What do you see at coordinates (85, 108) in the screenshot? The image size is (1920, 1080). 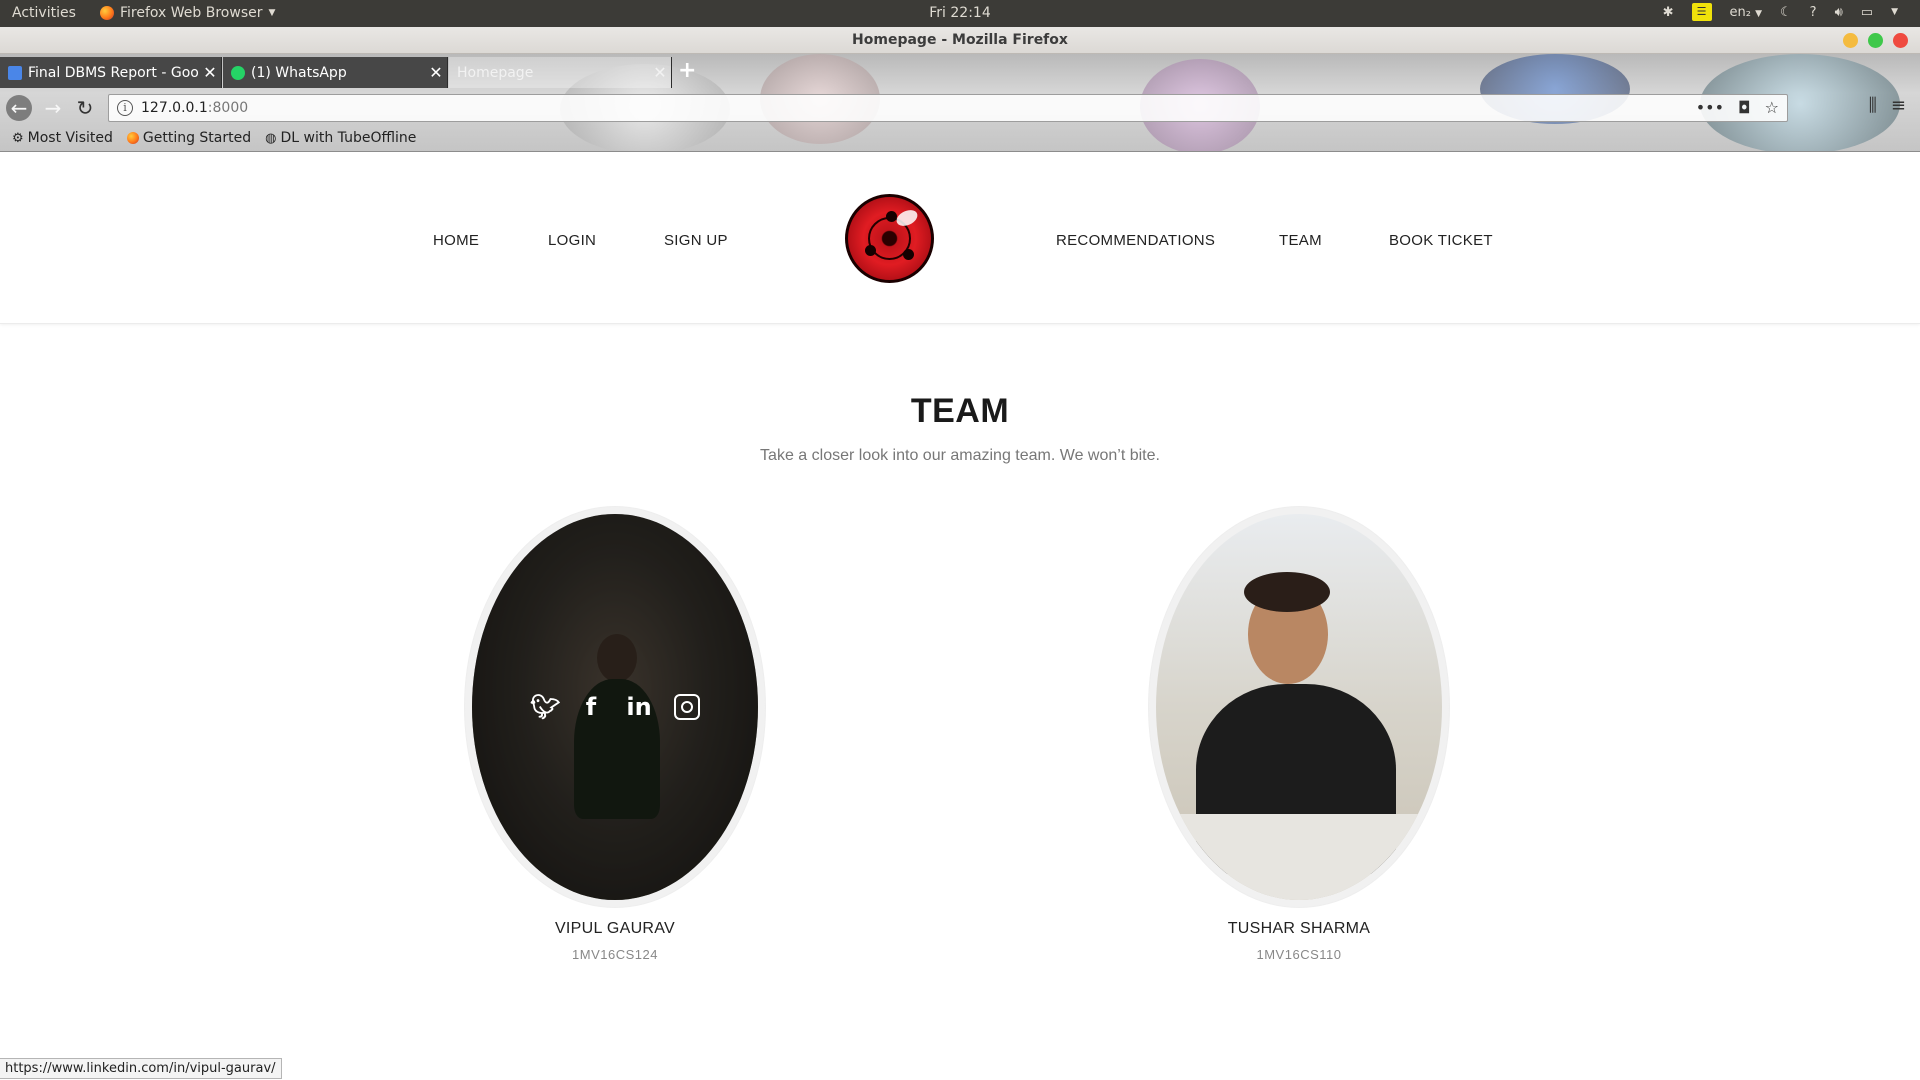 I see `reload-button: ↻` at bounding box center [85, 108].